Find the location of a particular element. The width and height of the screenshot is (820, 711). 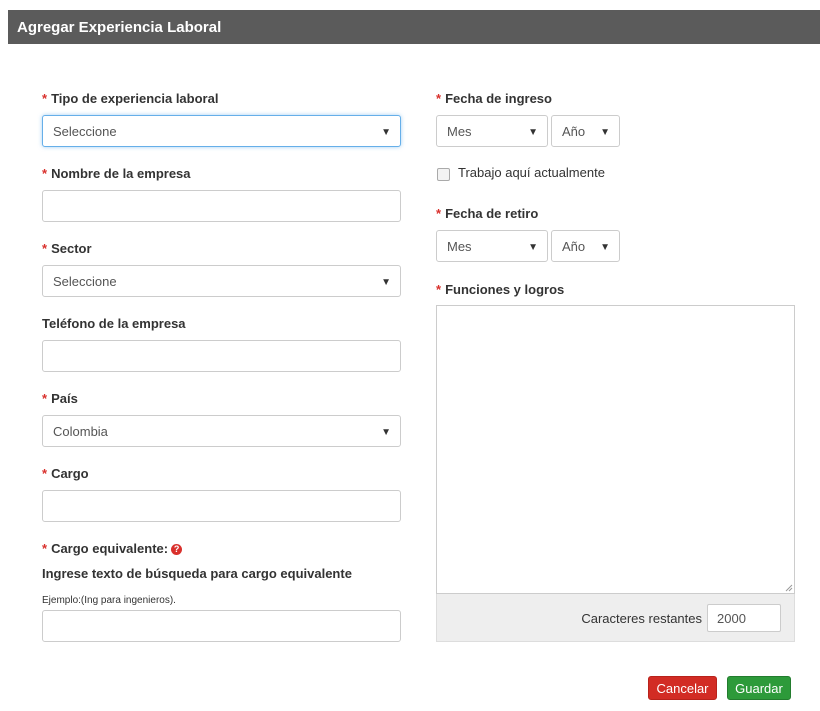

tipo-experiencia-label: * Tipo de experiencia laboral is located at coordinates (130, 98).